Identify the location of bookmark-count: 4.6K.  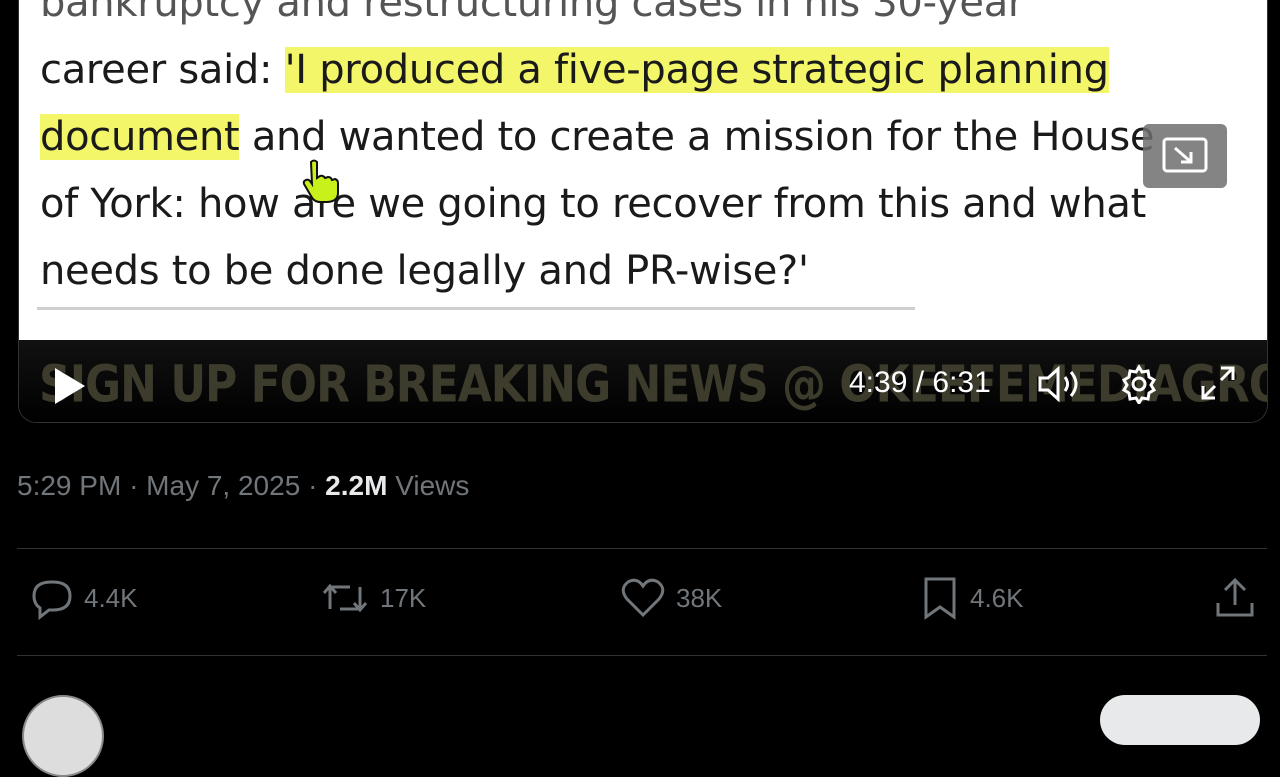
(997, 597).